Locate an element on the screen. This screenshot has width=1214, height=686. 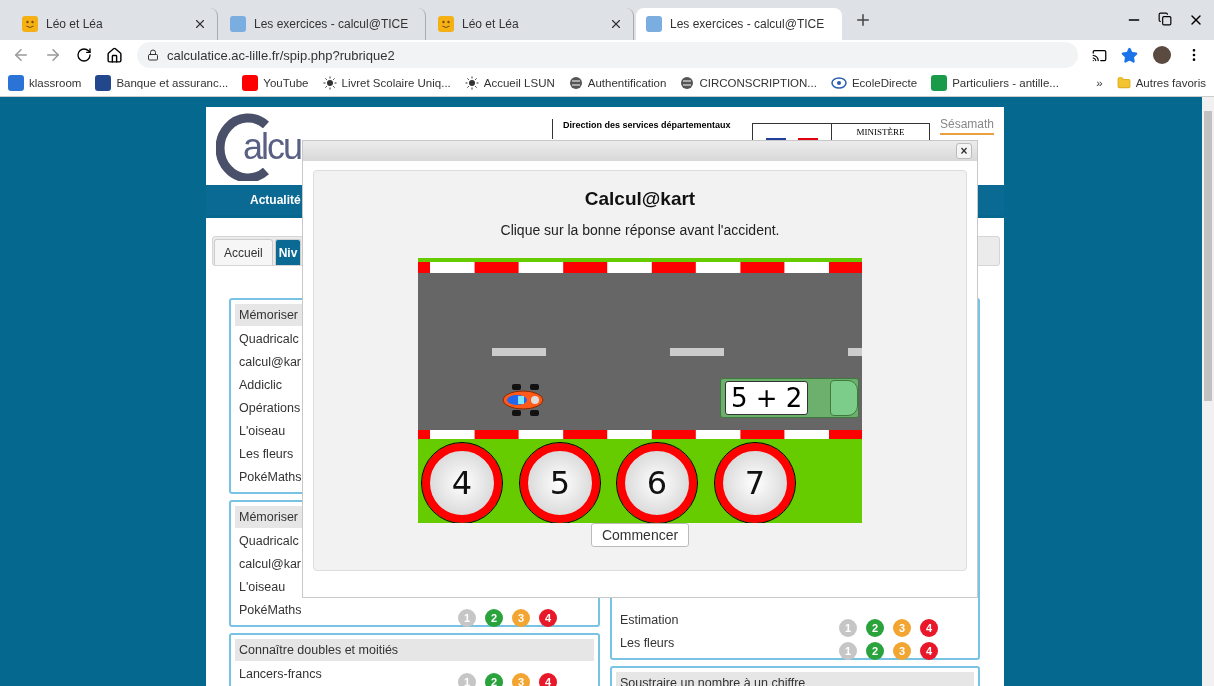
bookmark: Authentification is located at coordinates (617, 83).